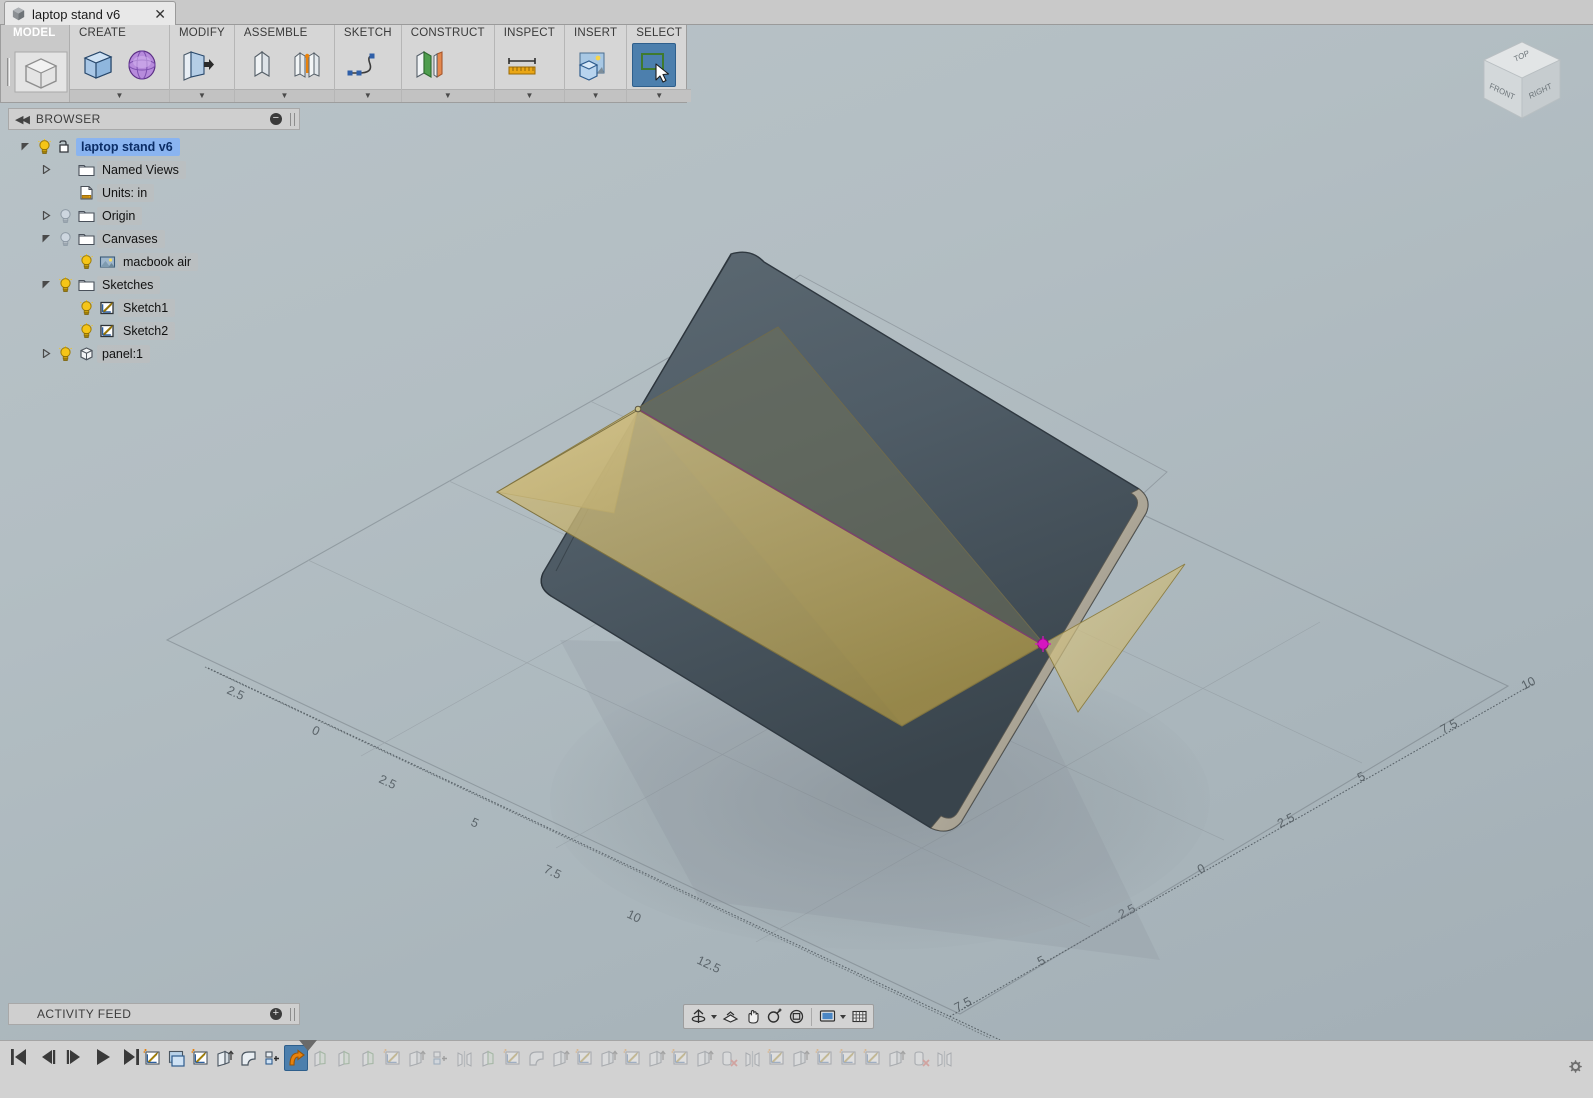 The image size is (1593, 1098). What do you see at coordinates (654, 65) in the screenshot?
I see `select-tool-button` at bounding box center [654, 65].